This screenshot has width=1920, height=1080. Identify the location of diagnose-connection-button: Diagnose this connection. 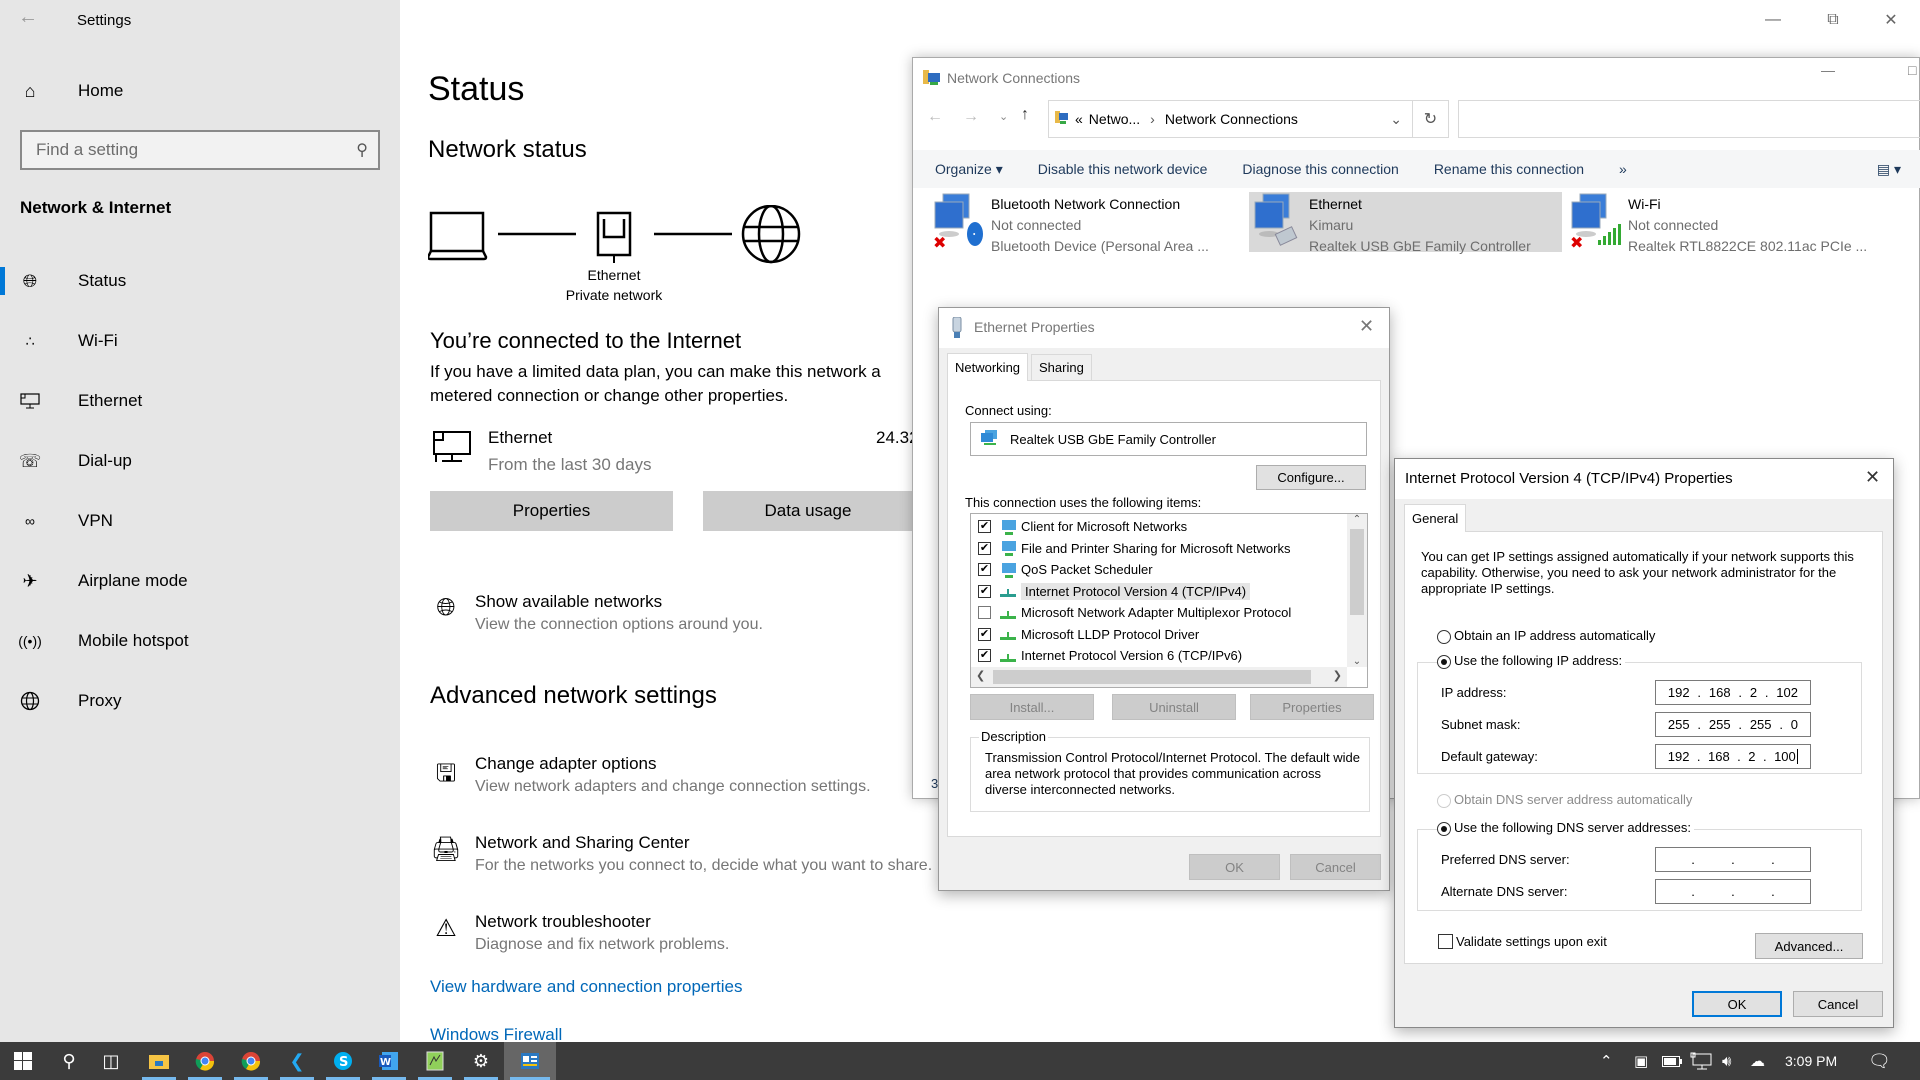
(1320, 169).